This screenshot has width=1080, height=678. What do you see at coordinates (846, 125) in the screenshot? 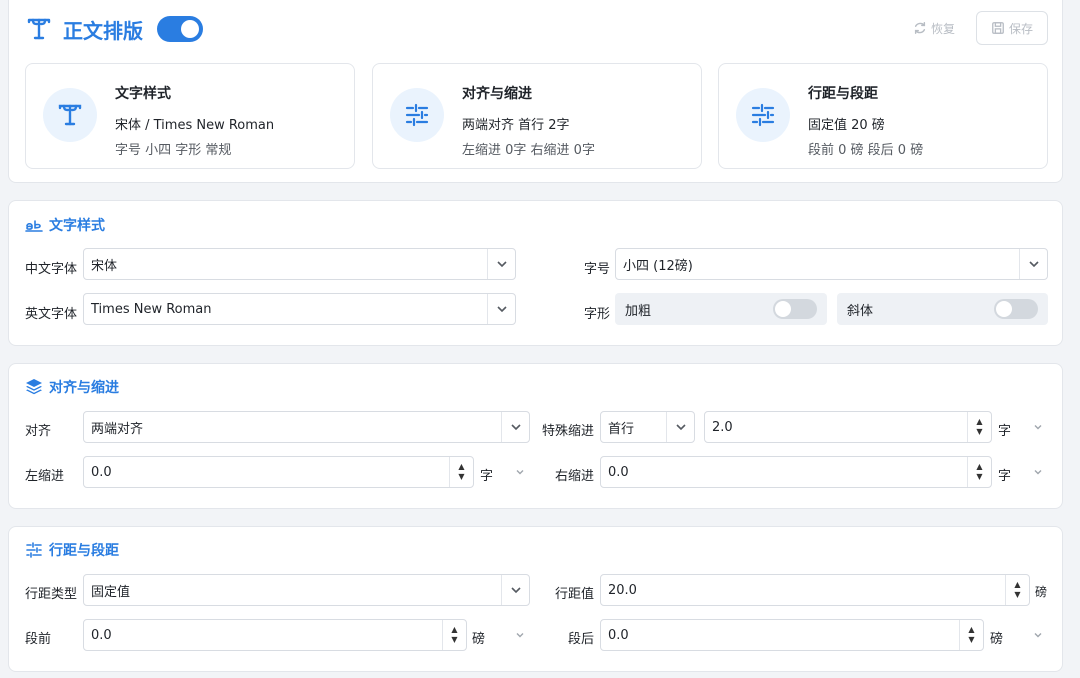
I see `summary-detail: 固定值 20 磅` at bounding box center [846, 125].